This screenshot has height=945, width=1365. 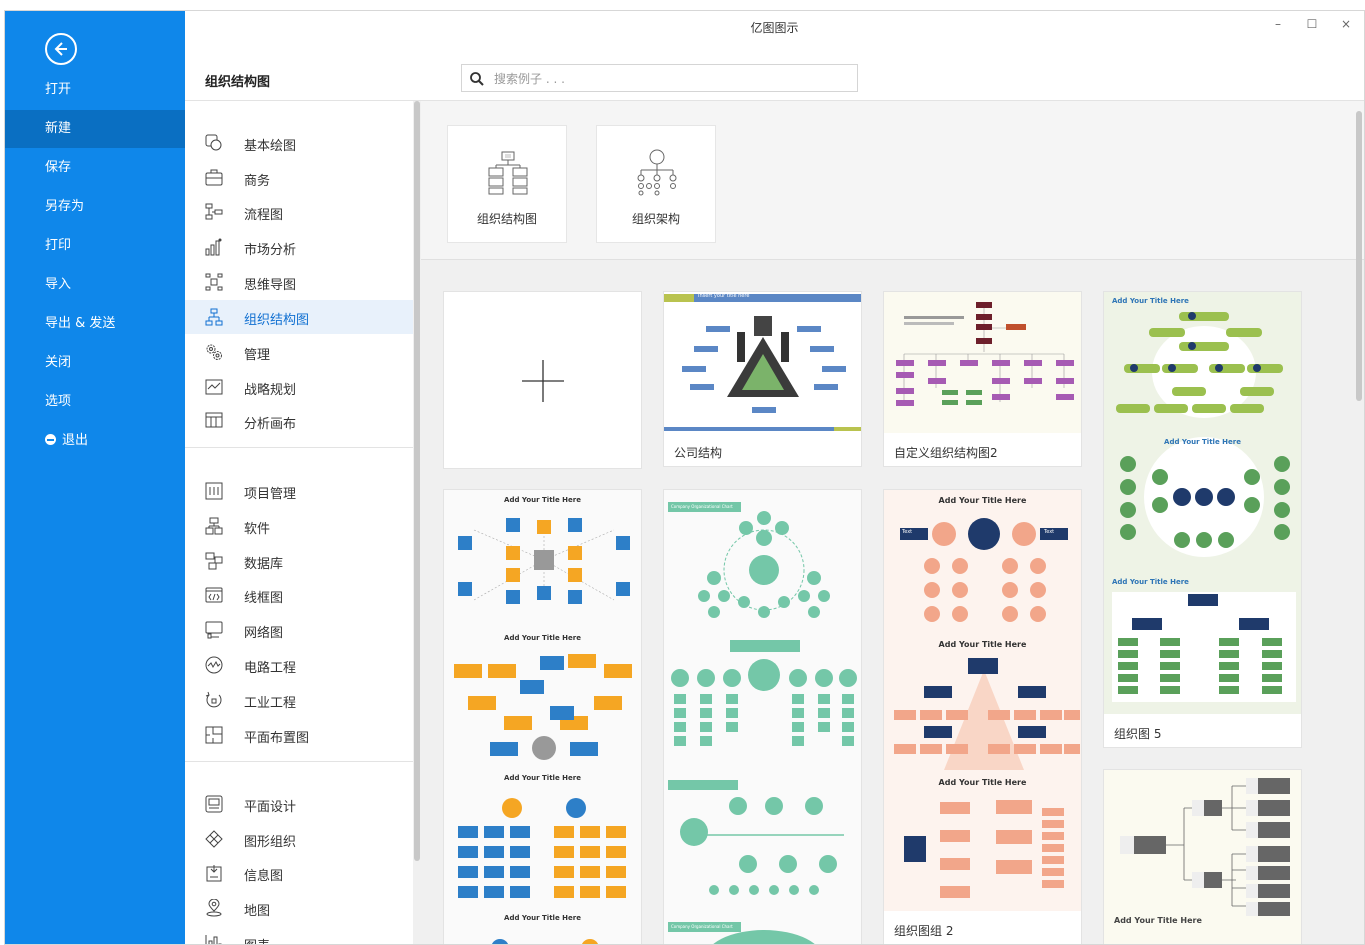 I want to click on custom-org-preview, so click(x=985, y=354).